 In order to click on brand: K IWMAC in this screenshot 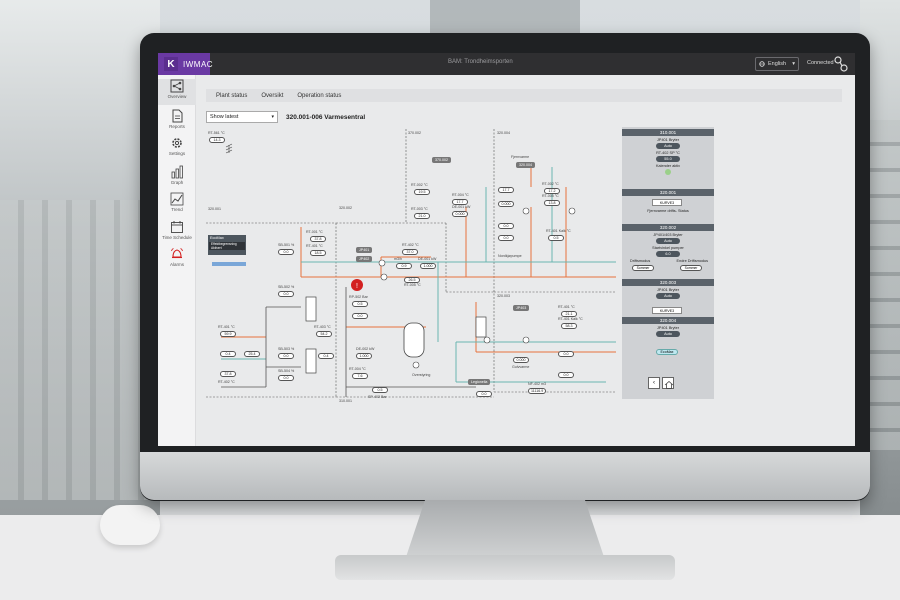, I will do `click(190, 64)`.